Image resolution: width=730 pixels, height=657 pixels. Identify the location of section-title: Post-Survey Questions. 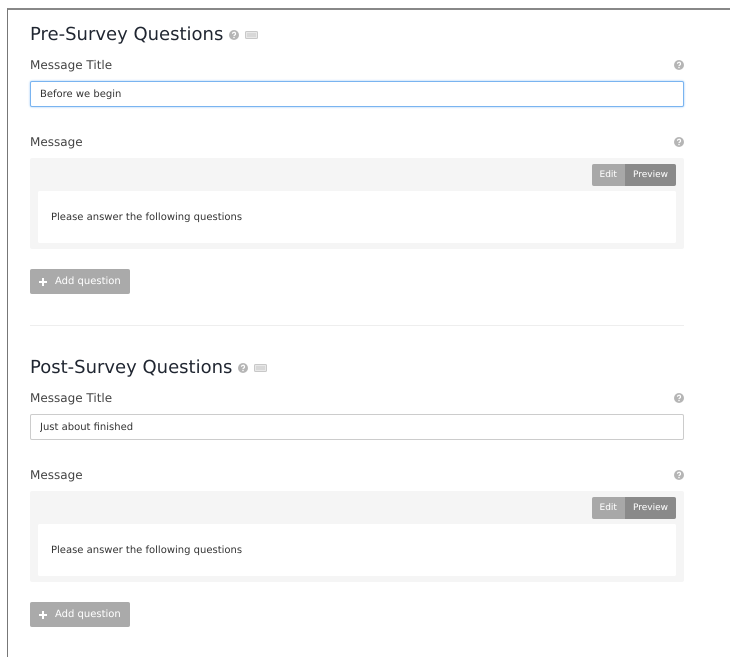
(131, 367).